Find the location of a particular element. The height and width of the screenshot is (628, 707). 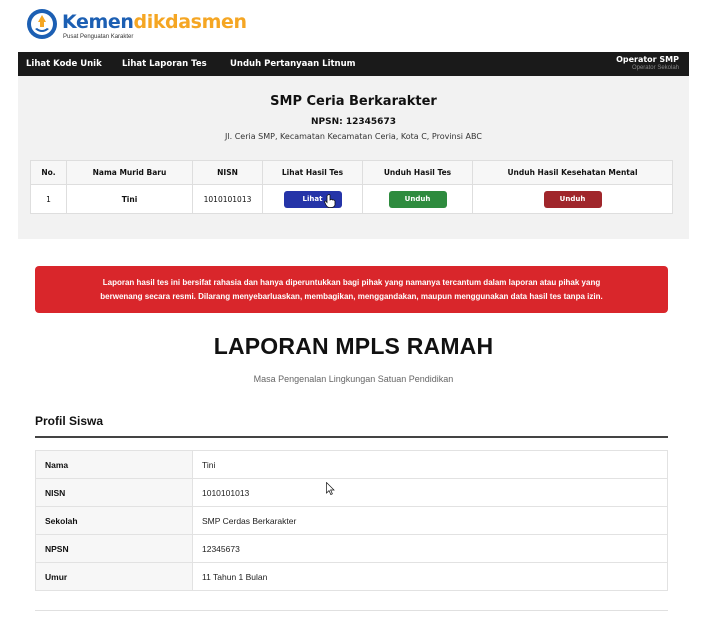

profile-value: 11 Tahun 1 Bulan is located at coordinates (430, 576).